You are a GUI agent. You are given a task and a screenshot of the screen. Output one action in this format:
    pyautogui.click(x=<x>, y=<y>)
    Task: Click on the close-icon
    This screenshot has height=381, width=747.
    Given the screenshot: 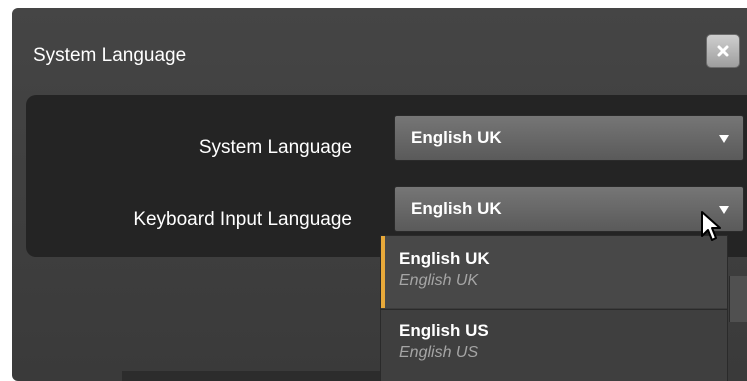 What is the action you would take?
    pyautogui.click(x=723, y=51)
    